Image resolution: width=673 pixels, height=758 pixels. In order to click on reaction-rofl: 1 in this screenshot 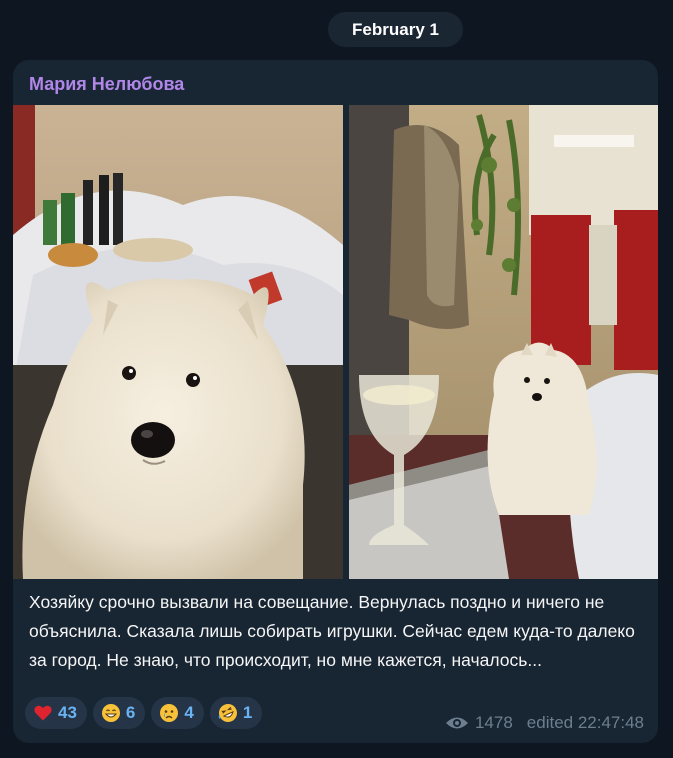, I will do `click(236, 713)`.